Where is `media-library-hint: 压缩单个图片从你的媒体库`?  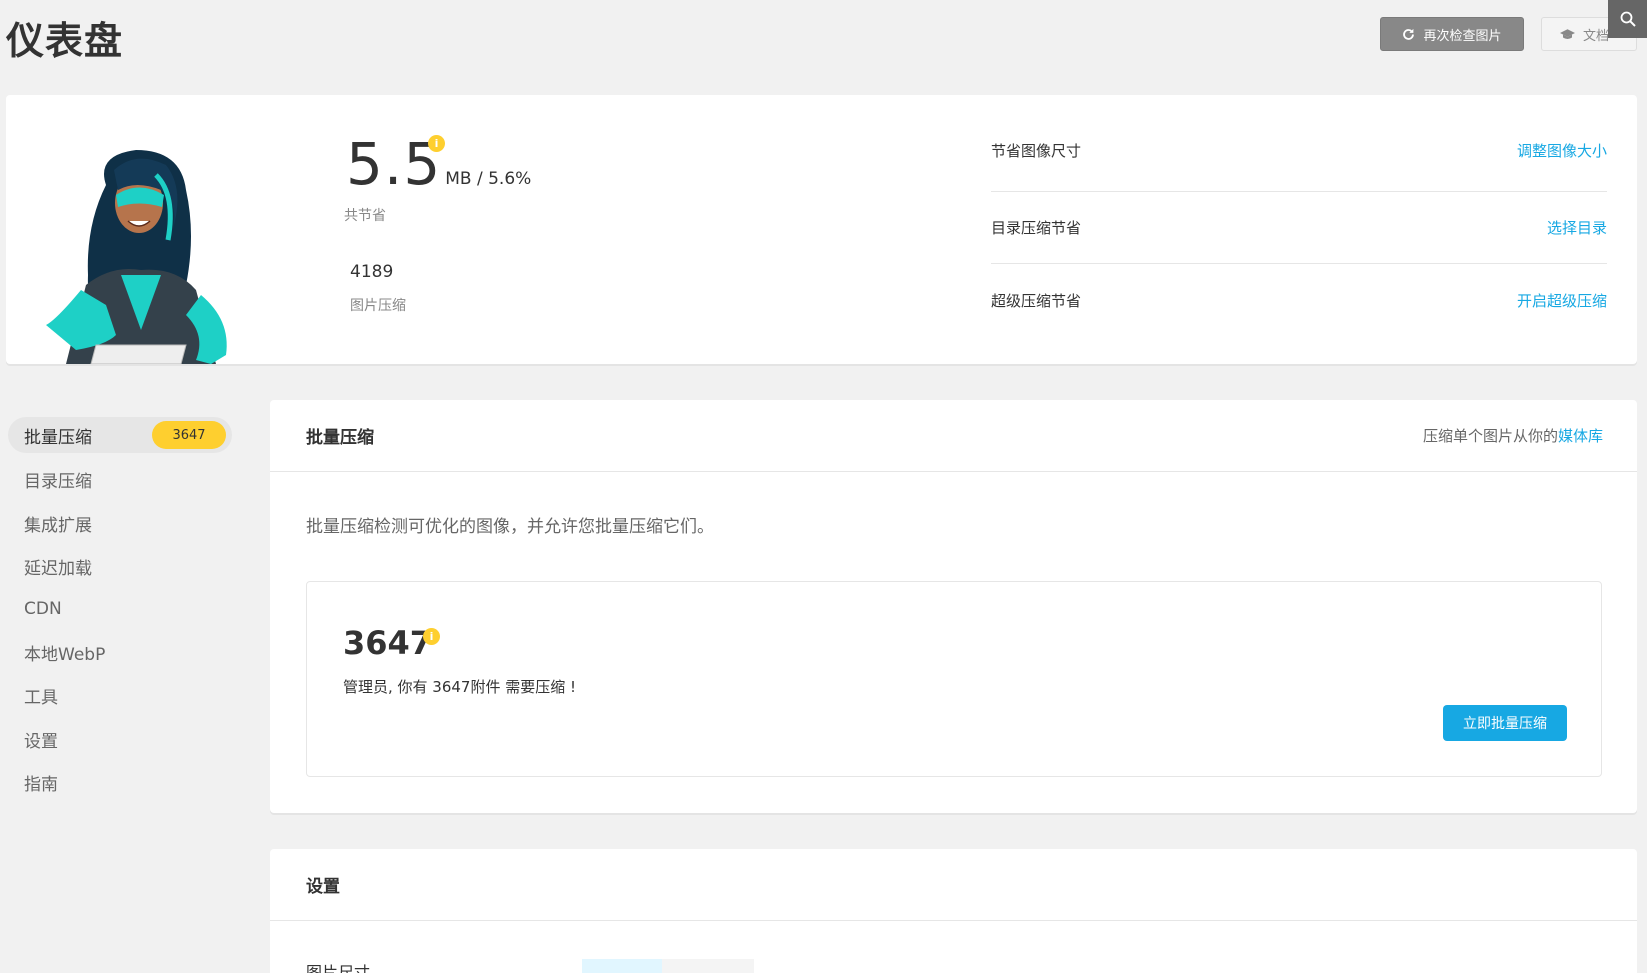 media-library-hint: 压缩单个图片从你的媒体库 is located at coordinates (1513, 435).